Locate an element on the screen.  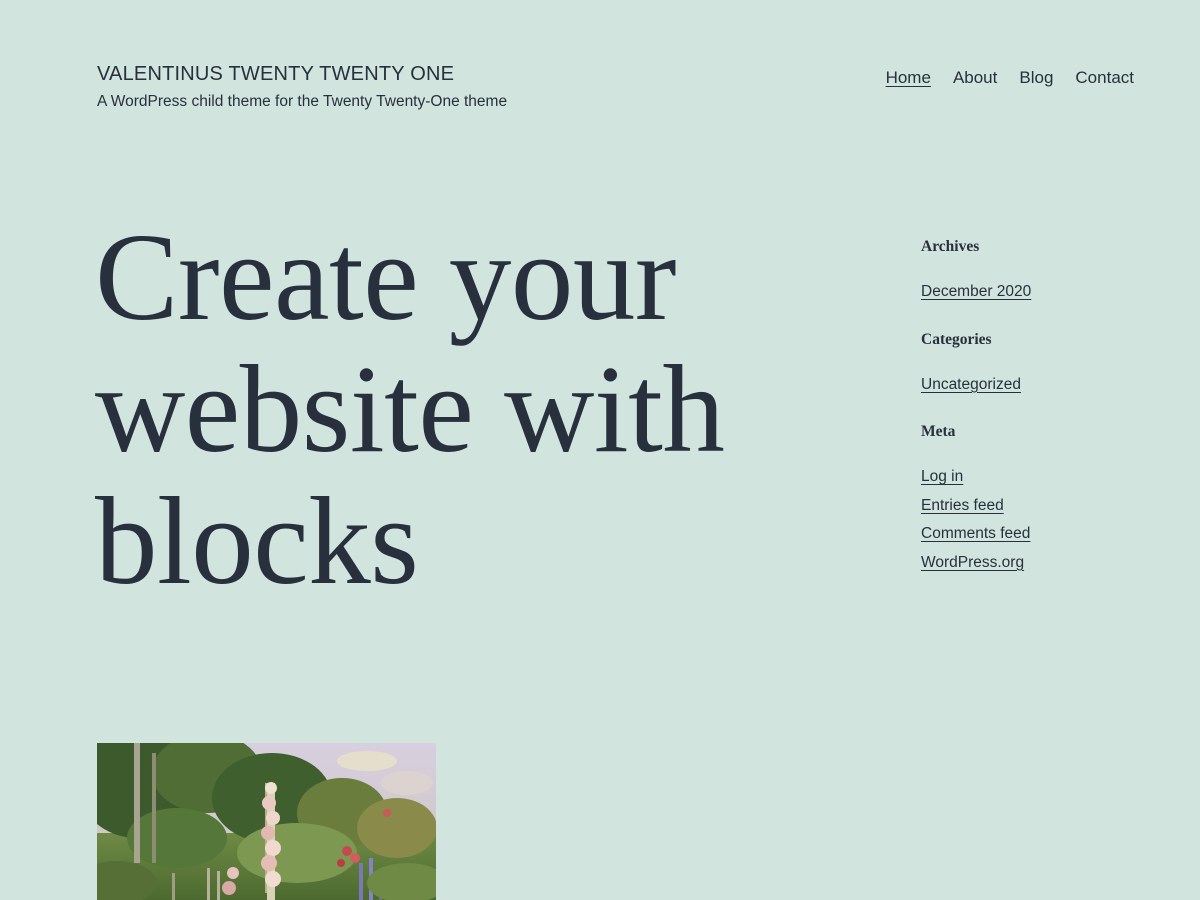
meta-widget-title: Meta is located at coordinates (938, 431).